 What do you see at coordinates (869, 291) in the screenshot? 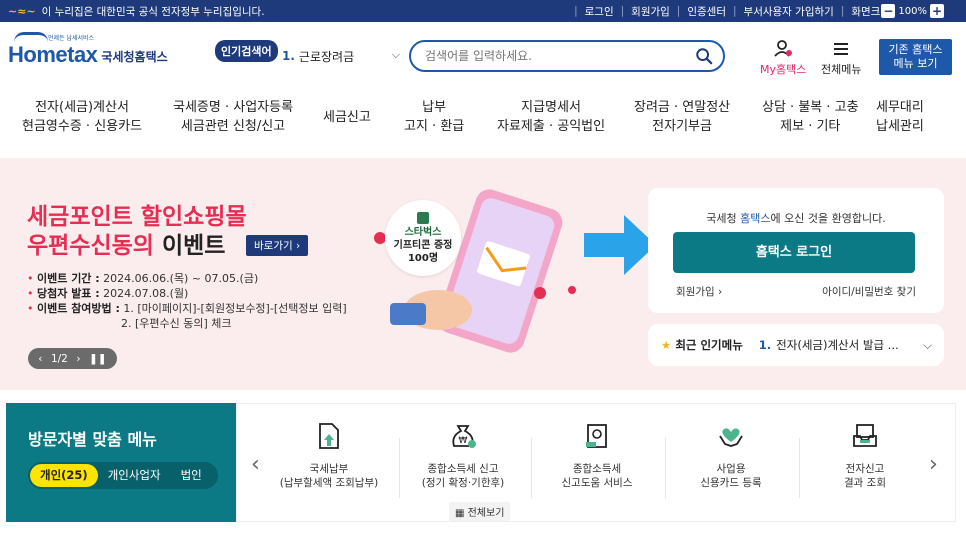
I see `find-id-password-link: 아이디/비밀번호 찾기` at bounding box center [869, 291].